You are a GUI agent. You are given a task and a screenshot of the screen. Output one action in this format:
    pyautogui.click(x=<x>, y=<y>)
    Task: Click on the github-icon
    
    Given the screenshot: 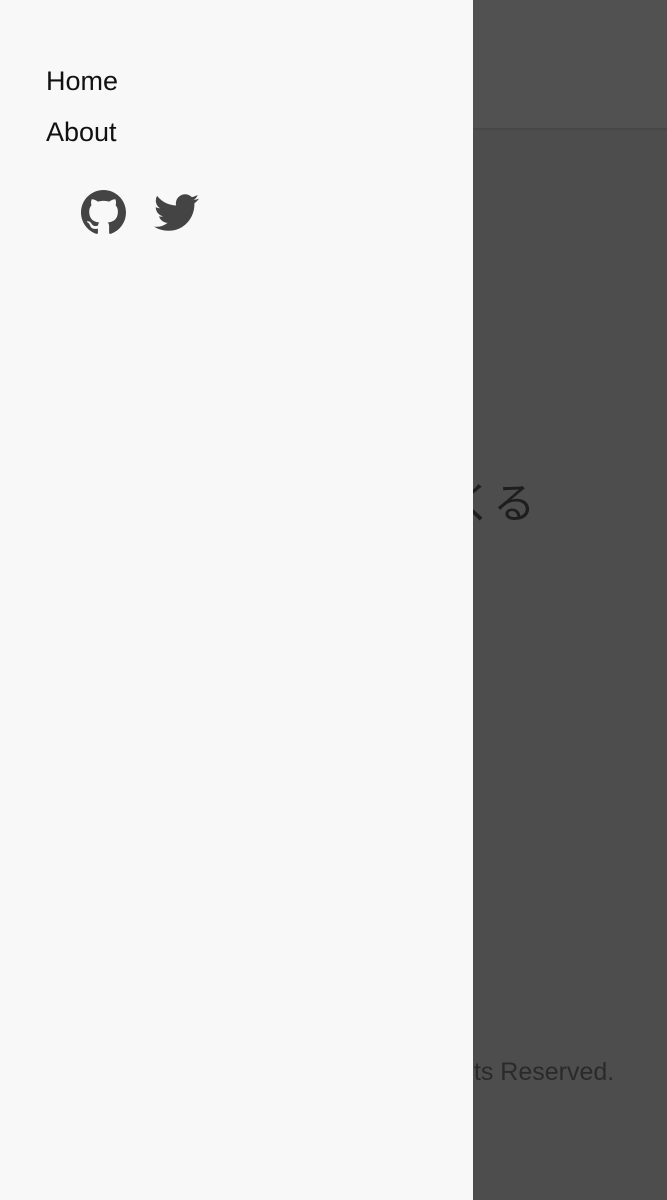 What is the action you would take?
    pyautogui.click(x=103, y=212)
    